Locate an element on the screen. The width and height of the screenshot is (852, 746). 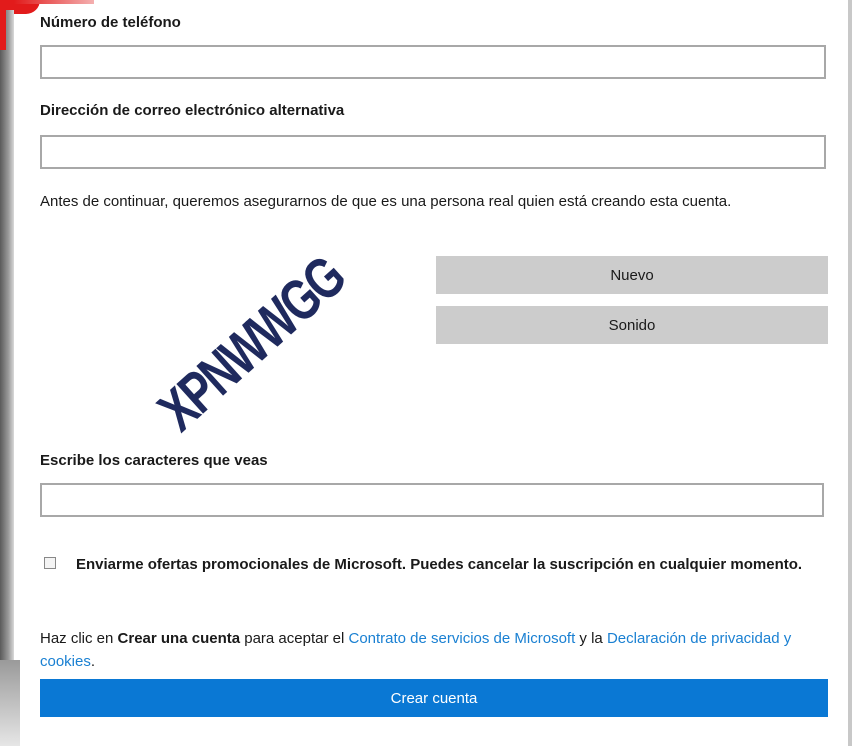
services-agreement-link: Contrato de servicios de Microsoft is located at coordinates (461, 638).